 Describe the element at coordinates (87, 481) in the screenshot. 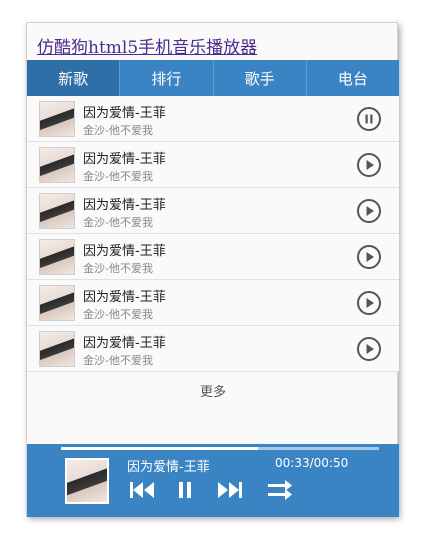

I see `now-playing-cover` at that location.